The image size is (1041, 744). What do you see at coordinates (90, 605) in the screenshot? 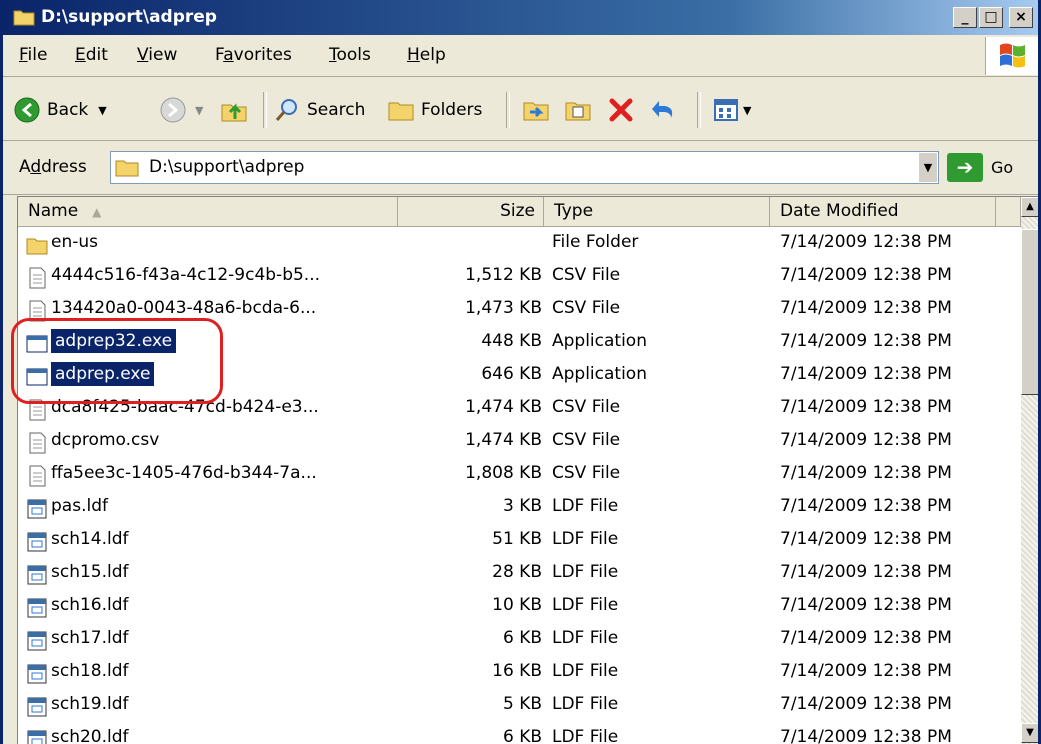
I see `file-name: sch16.ldf` at bounding box center [90, 605].